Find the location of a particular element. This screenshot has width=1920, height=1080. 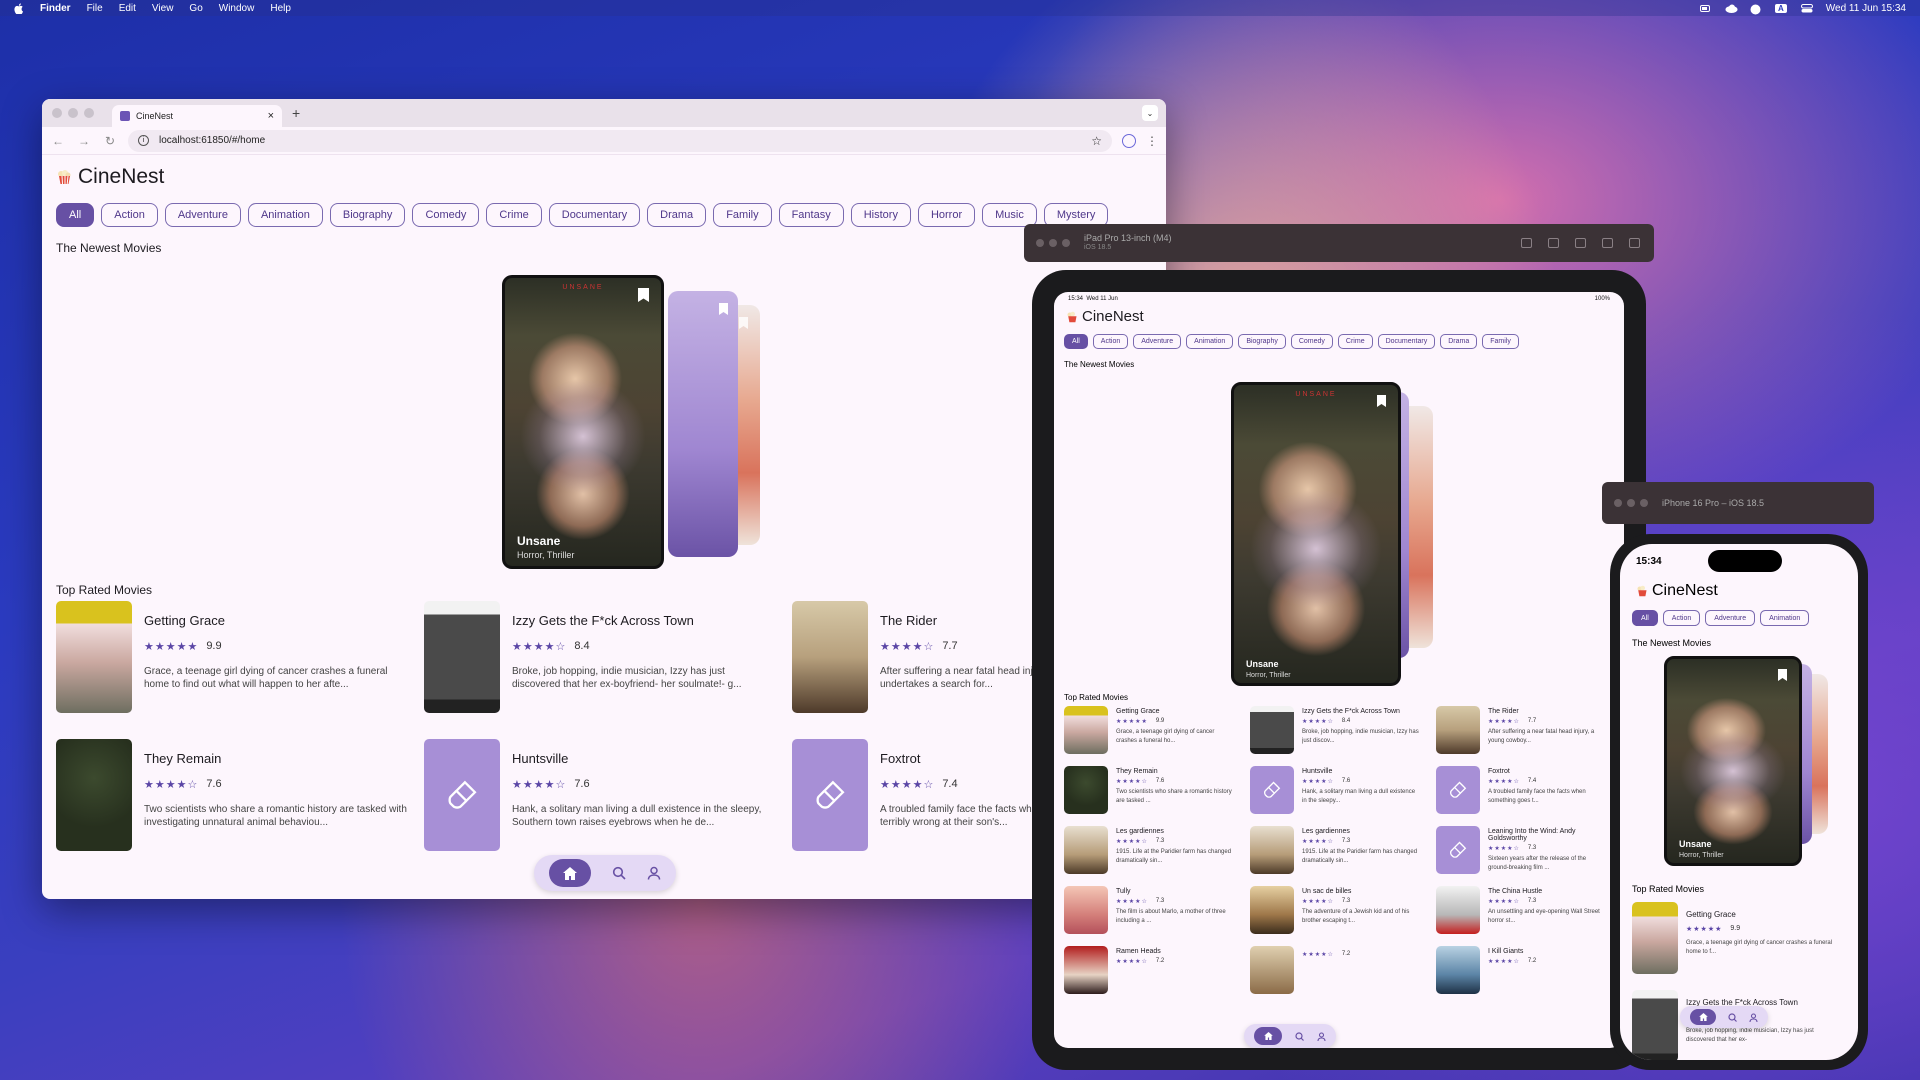

ipad-nav-home-button is located at coordinates (1268, 1036).